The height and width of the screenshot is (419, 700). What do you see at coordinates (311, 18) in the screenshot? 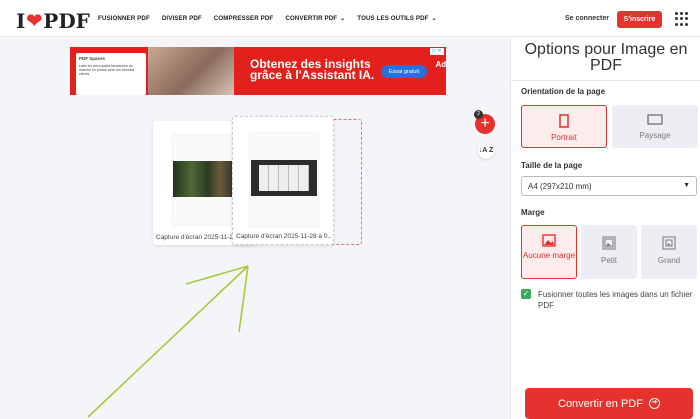
I see `nav-convert-label: CONVERTIR PDF` at bounding box center [311, 18].